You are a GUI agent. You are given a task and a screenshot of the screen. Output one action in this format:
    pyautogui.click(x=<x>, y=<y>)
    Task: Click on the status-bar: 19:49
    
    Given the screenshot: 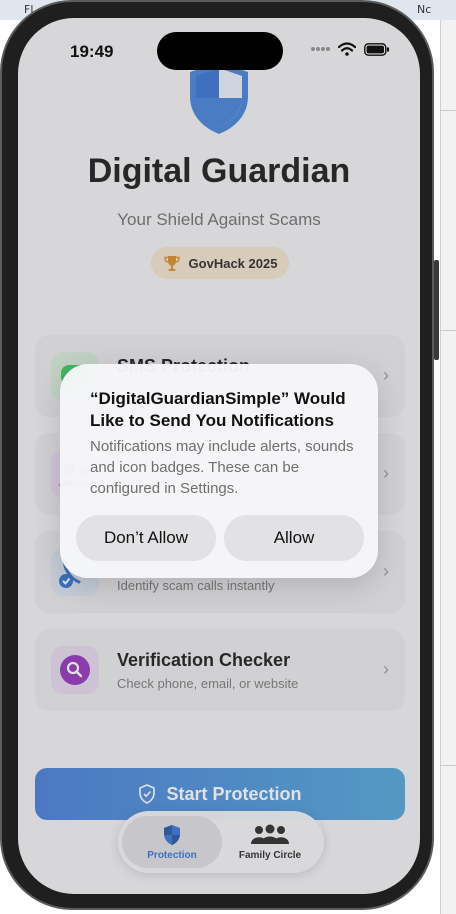 What is the action you would take?
    pyautogui.click(x=219, y=48)
    